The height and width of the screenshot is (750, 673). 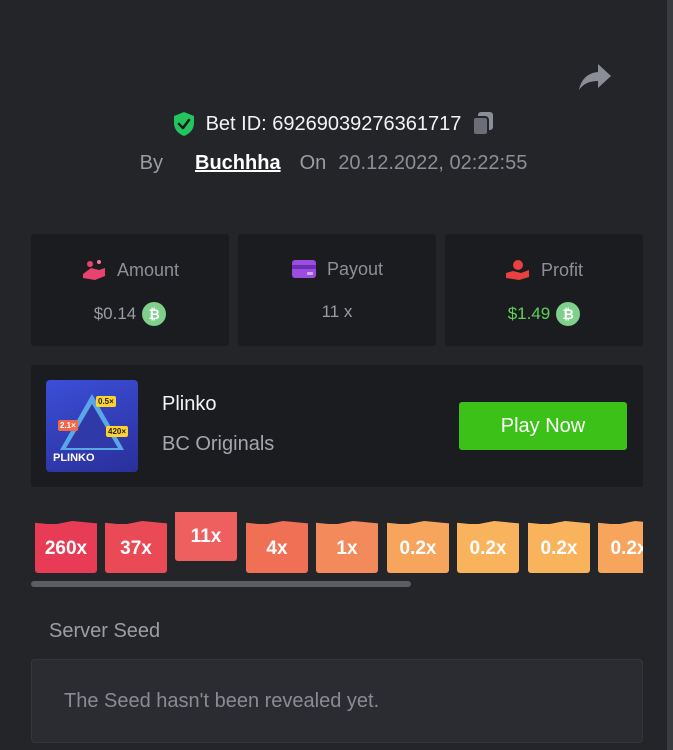 I want to click on play-now-button: Play Now, so click(x=543, y=426).